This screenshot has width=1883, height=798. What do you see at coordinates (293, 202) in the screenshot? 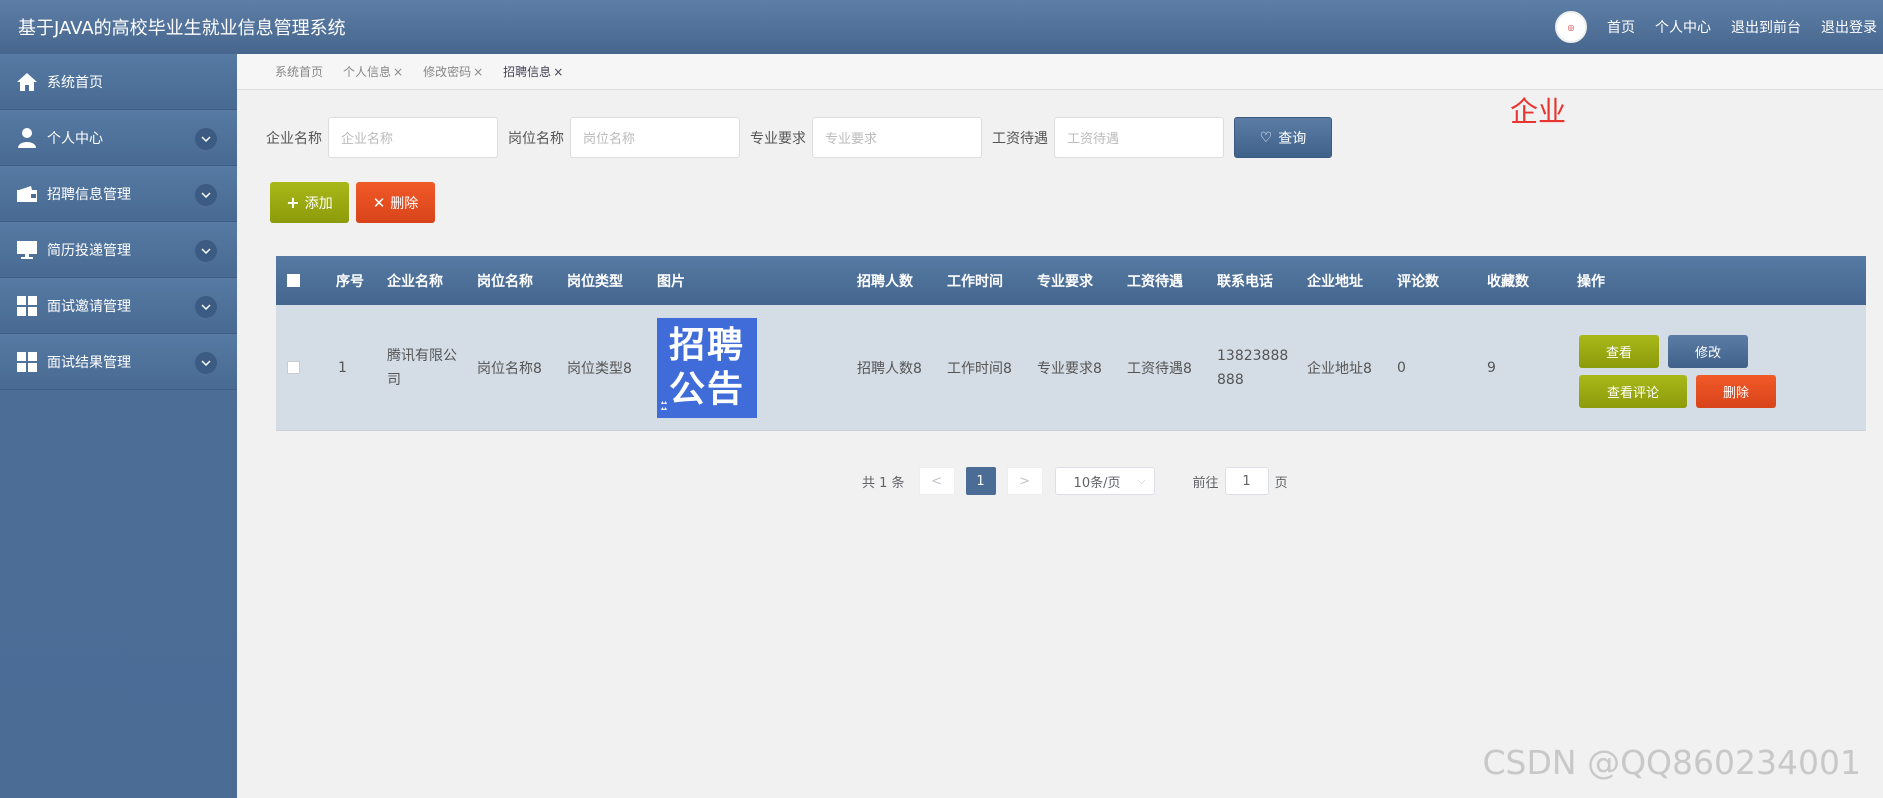
I see `plus-icon: +` at bounding box center [293, 202].